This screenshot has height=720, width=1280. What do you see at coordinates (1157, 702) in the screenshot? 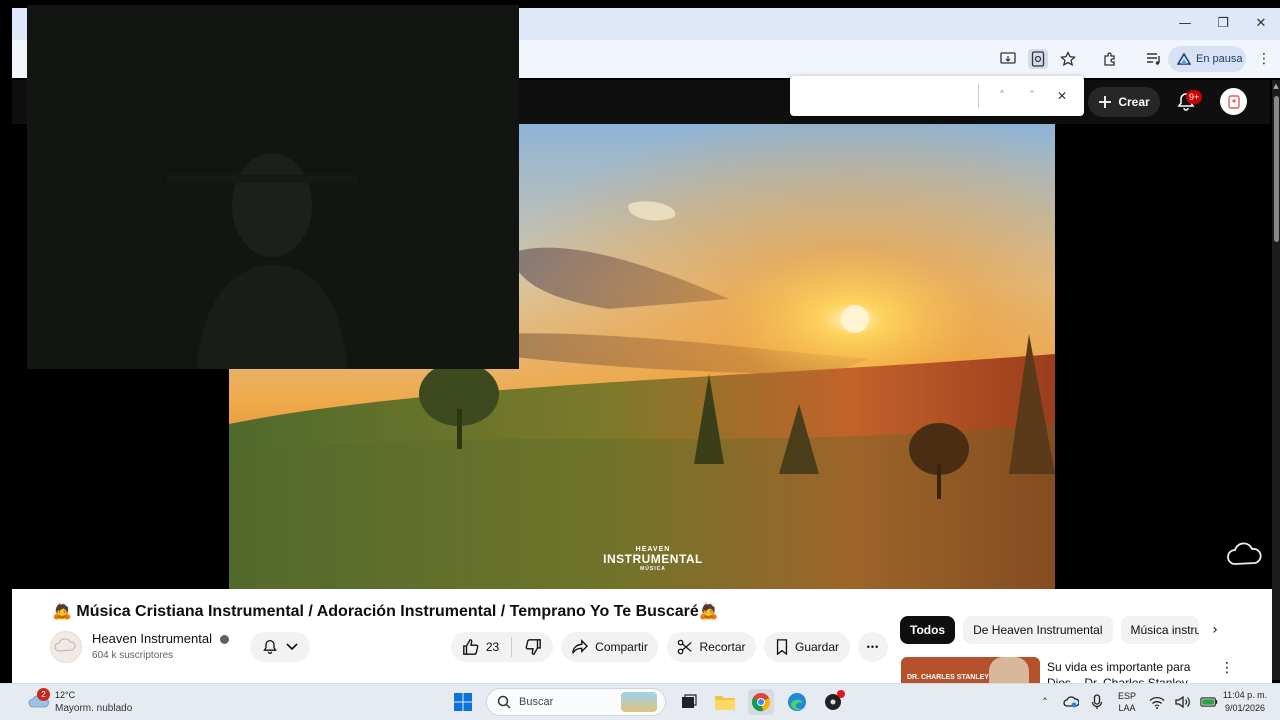
I see `wifi-icon` at bounding box center [1157, 702].